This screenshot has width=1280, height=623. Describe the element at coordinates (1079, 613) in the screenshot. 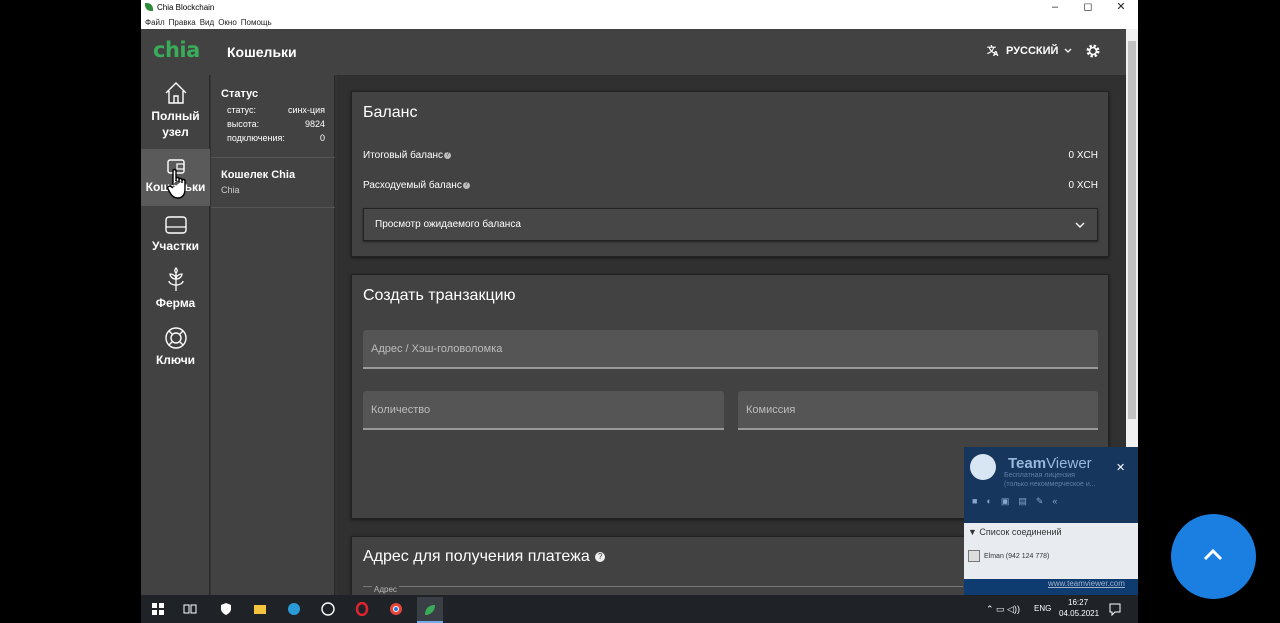

I see `clock-date: 04.05.2021` at that location.